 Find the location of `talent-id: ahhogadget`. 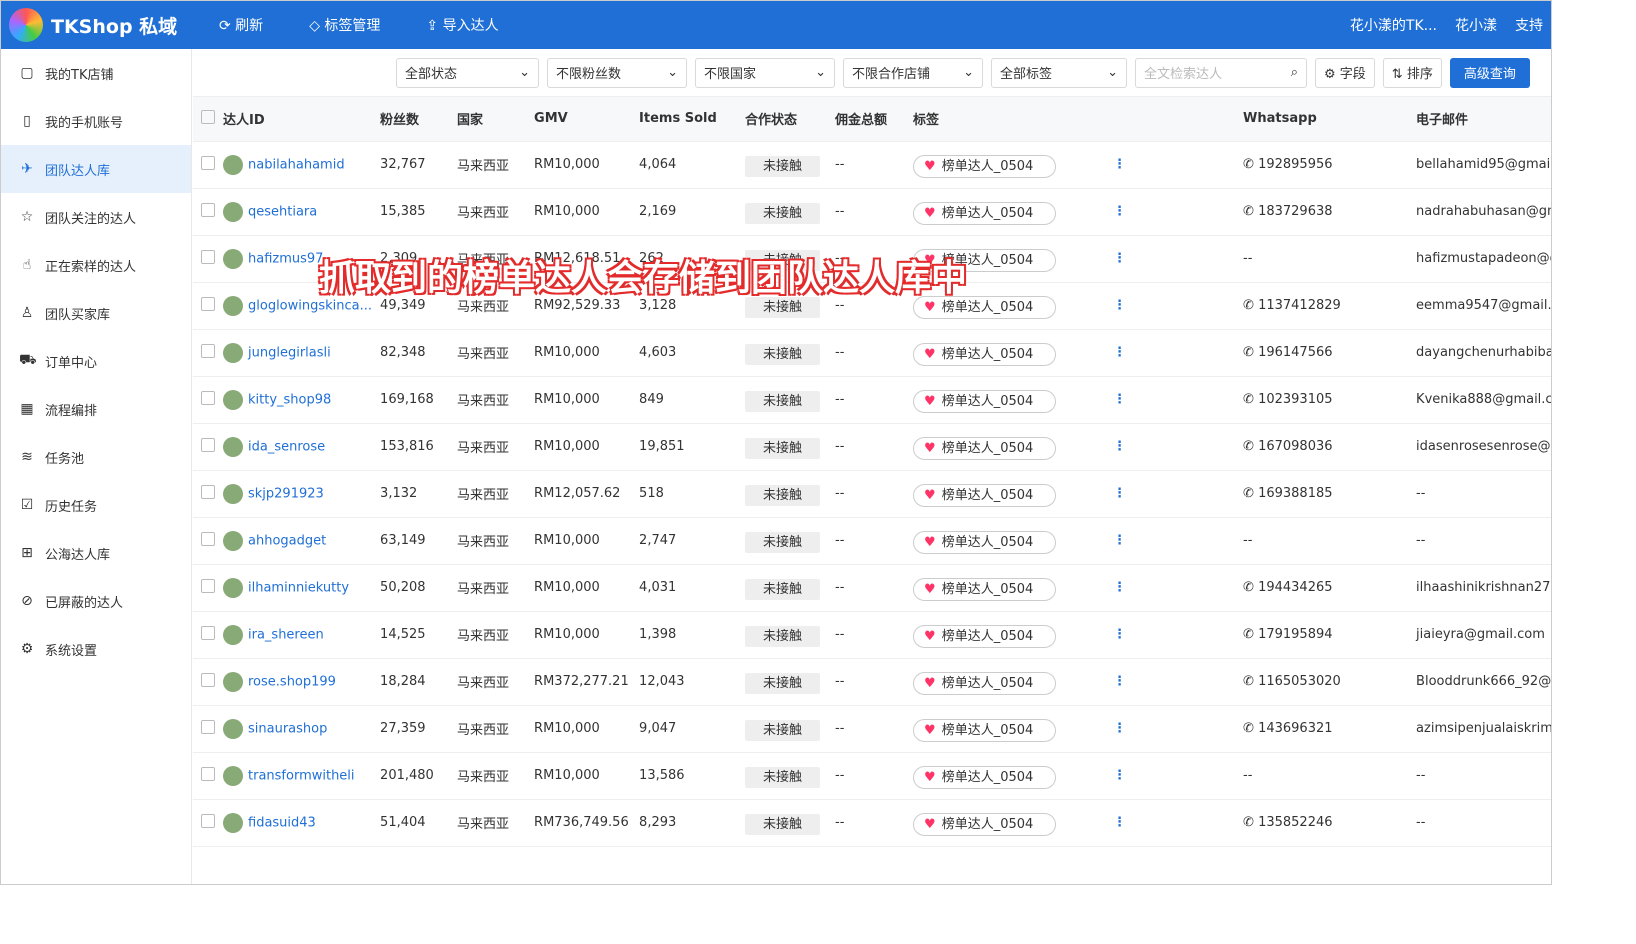

talent-id: ahhogadget is located at coordinates (294, 541).